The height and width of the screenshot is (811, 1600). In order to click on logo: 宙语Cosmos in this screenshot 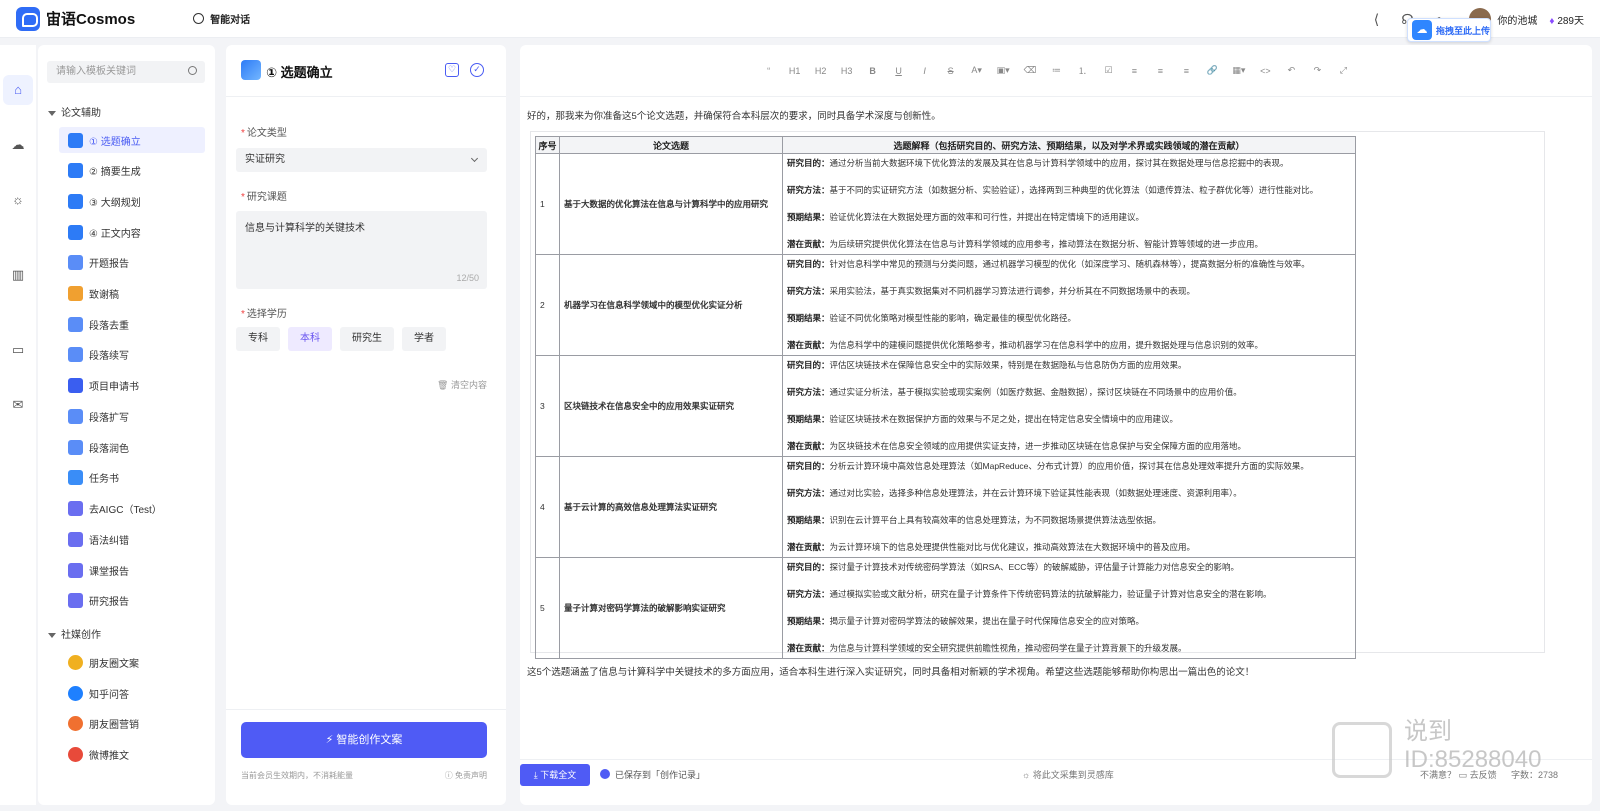, I will do `click(75, 18)`.